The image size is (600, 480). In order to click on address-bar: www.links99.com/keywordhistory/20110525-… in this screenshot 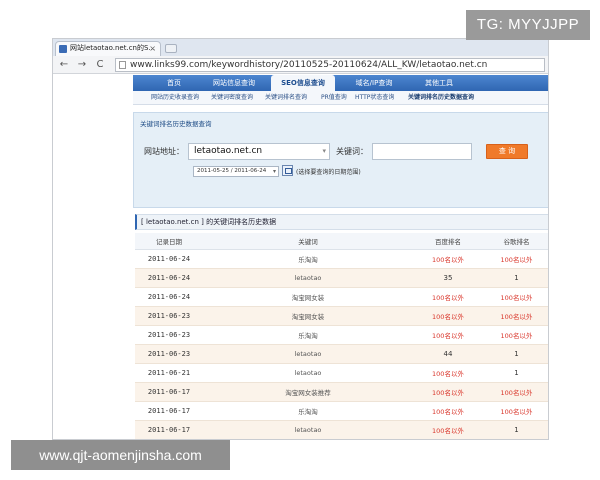, I will do `click(330, 65)`.